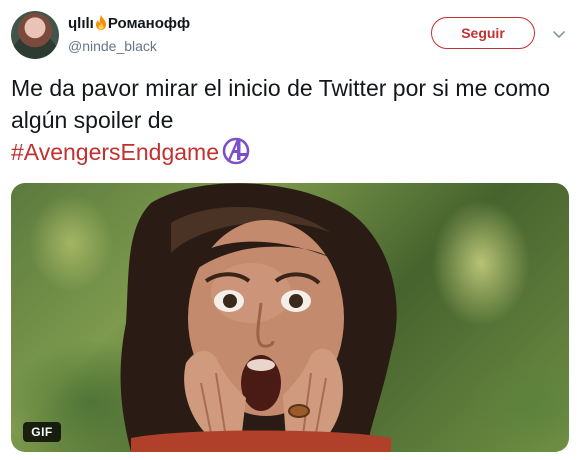  Describe the element at coordinates (236, 151) in the screenshot. I see `avengers-logo-icon` at that location.